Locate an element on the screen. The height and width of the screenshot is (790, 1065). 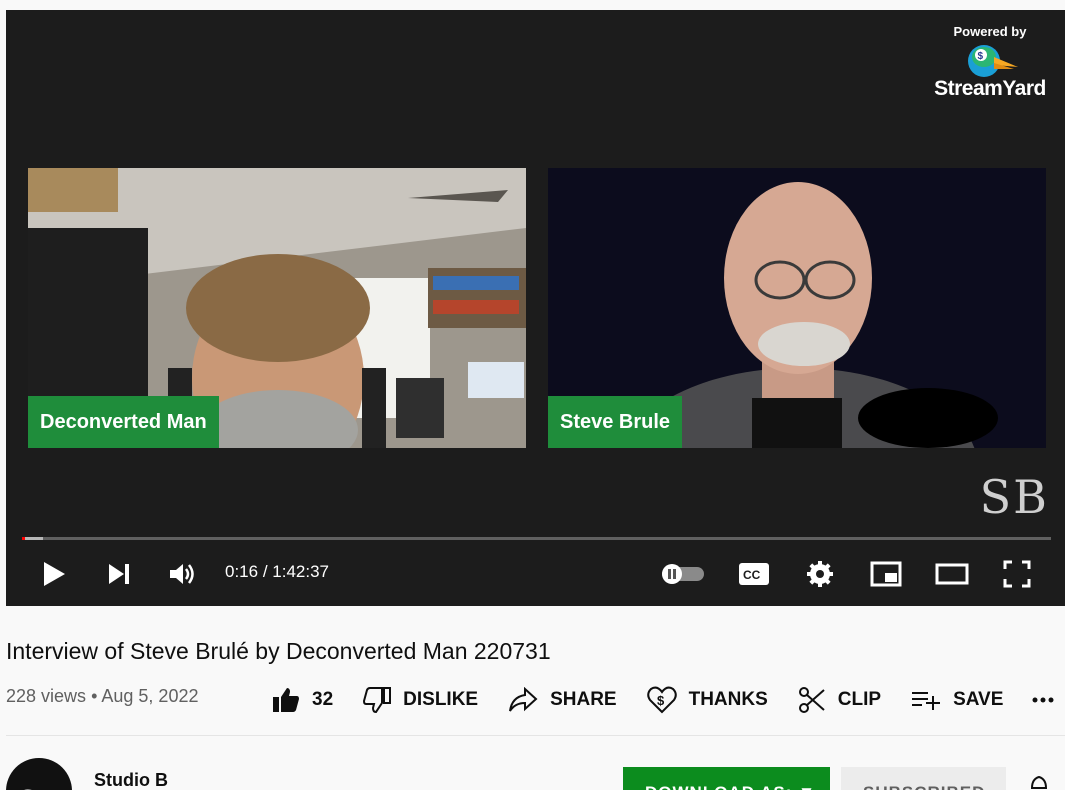
section-divider is located at coordinates (535, 735).